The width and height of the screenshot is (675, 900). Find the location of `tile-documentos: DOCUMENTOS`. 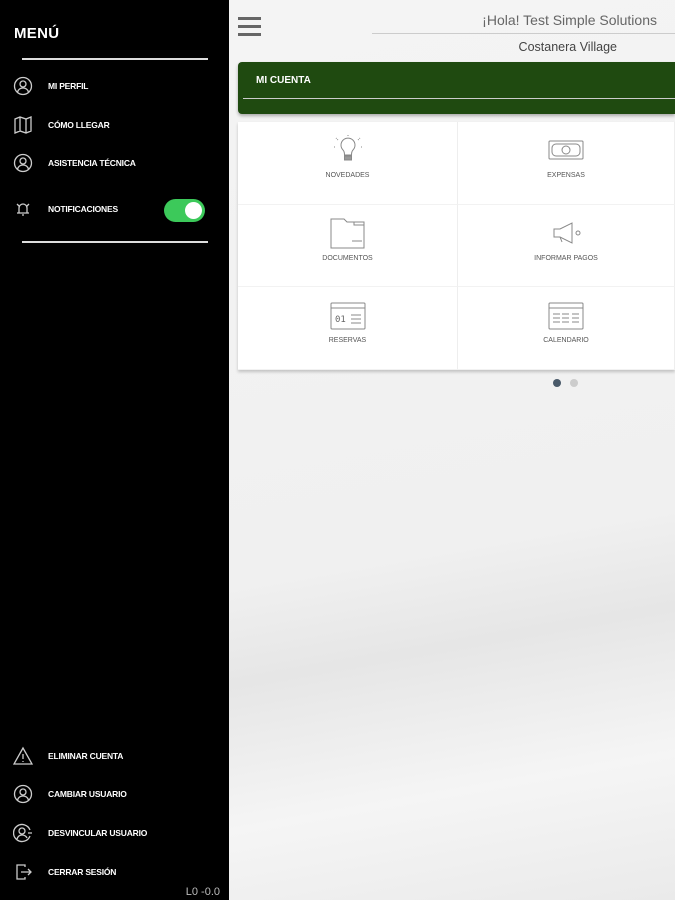

tile-documentos: DOCUMENTOS is located at coordinates (348, 246).